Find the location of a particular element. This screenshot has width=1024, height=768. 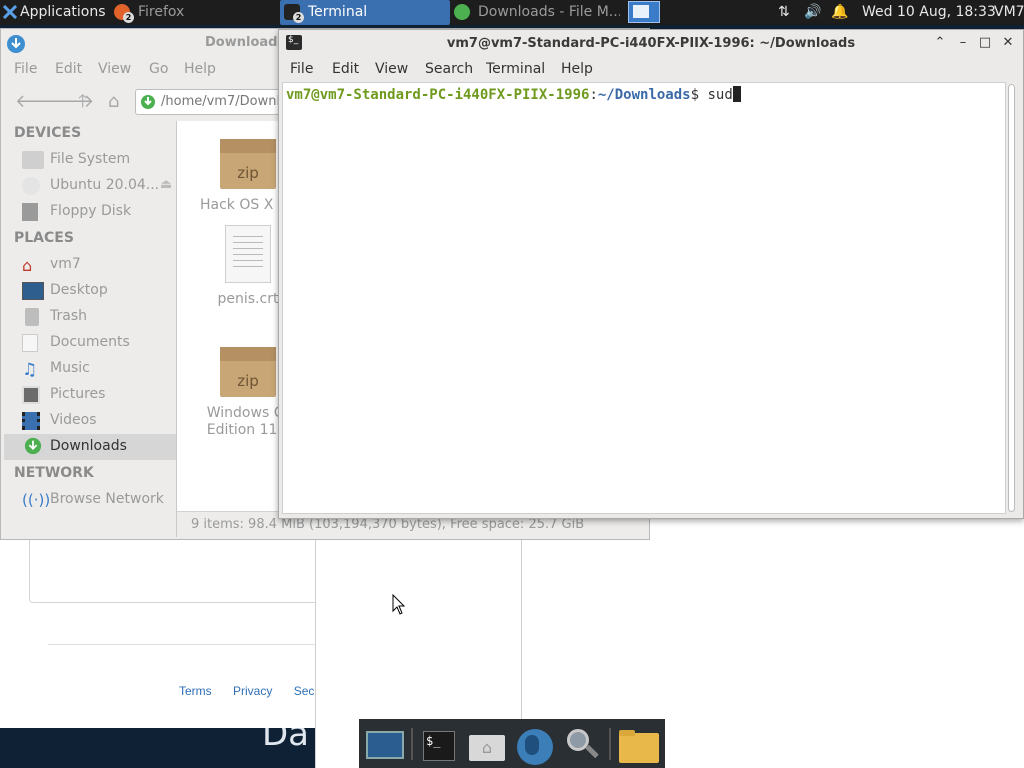

task-label: Firefox is located at coordinates (161, 12).